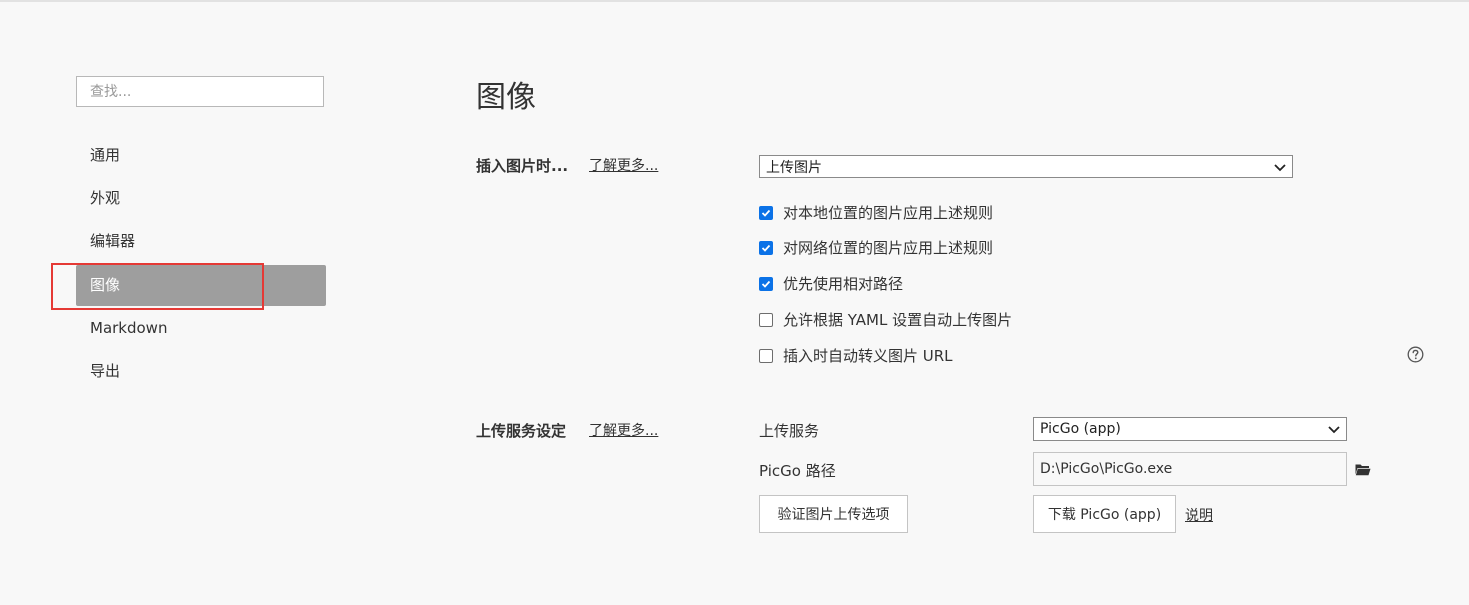 The height and width of the screenshot is (605, 1469). Describe the element at coordinates (521, 431) in the screenshot. I see `upload-section-title: 上传服务设定` at that location.